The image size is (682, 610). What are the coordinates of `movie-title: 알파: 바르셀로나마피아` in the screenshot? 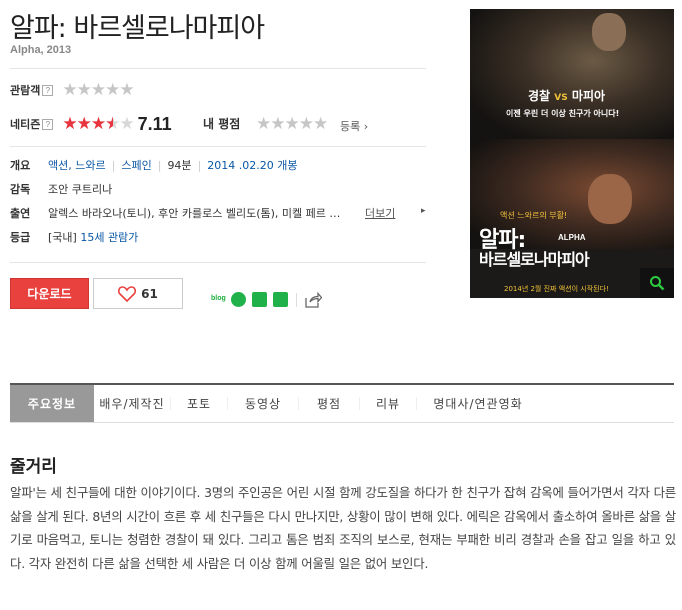 It's located at (137, 28).